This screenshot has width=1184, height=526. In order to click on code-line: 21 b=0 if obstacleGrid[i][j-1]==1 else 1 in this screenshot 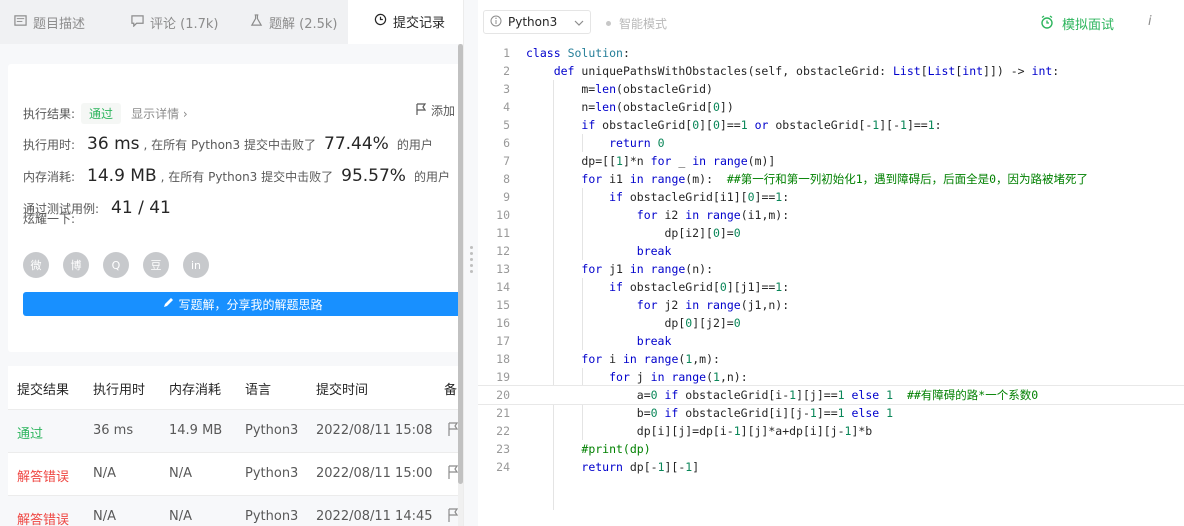, I will do `click(831, 413)`.